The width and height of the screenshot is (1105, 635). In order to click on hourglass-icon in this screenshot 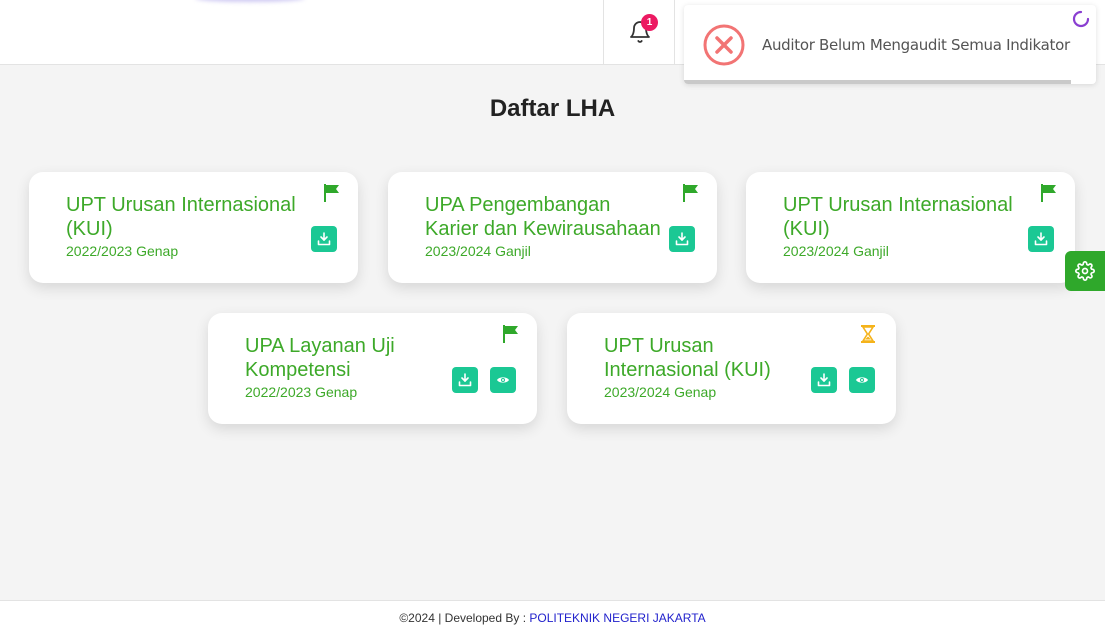, I will do `click(868, 334)`.